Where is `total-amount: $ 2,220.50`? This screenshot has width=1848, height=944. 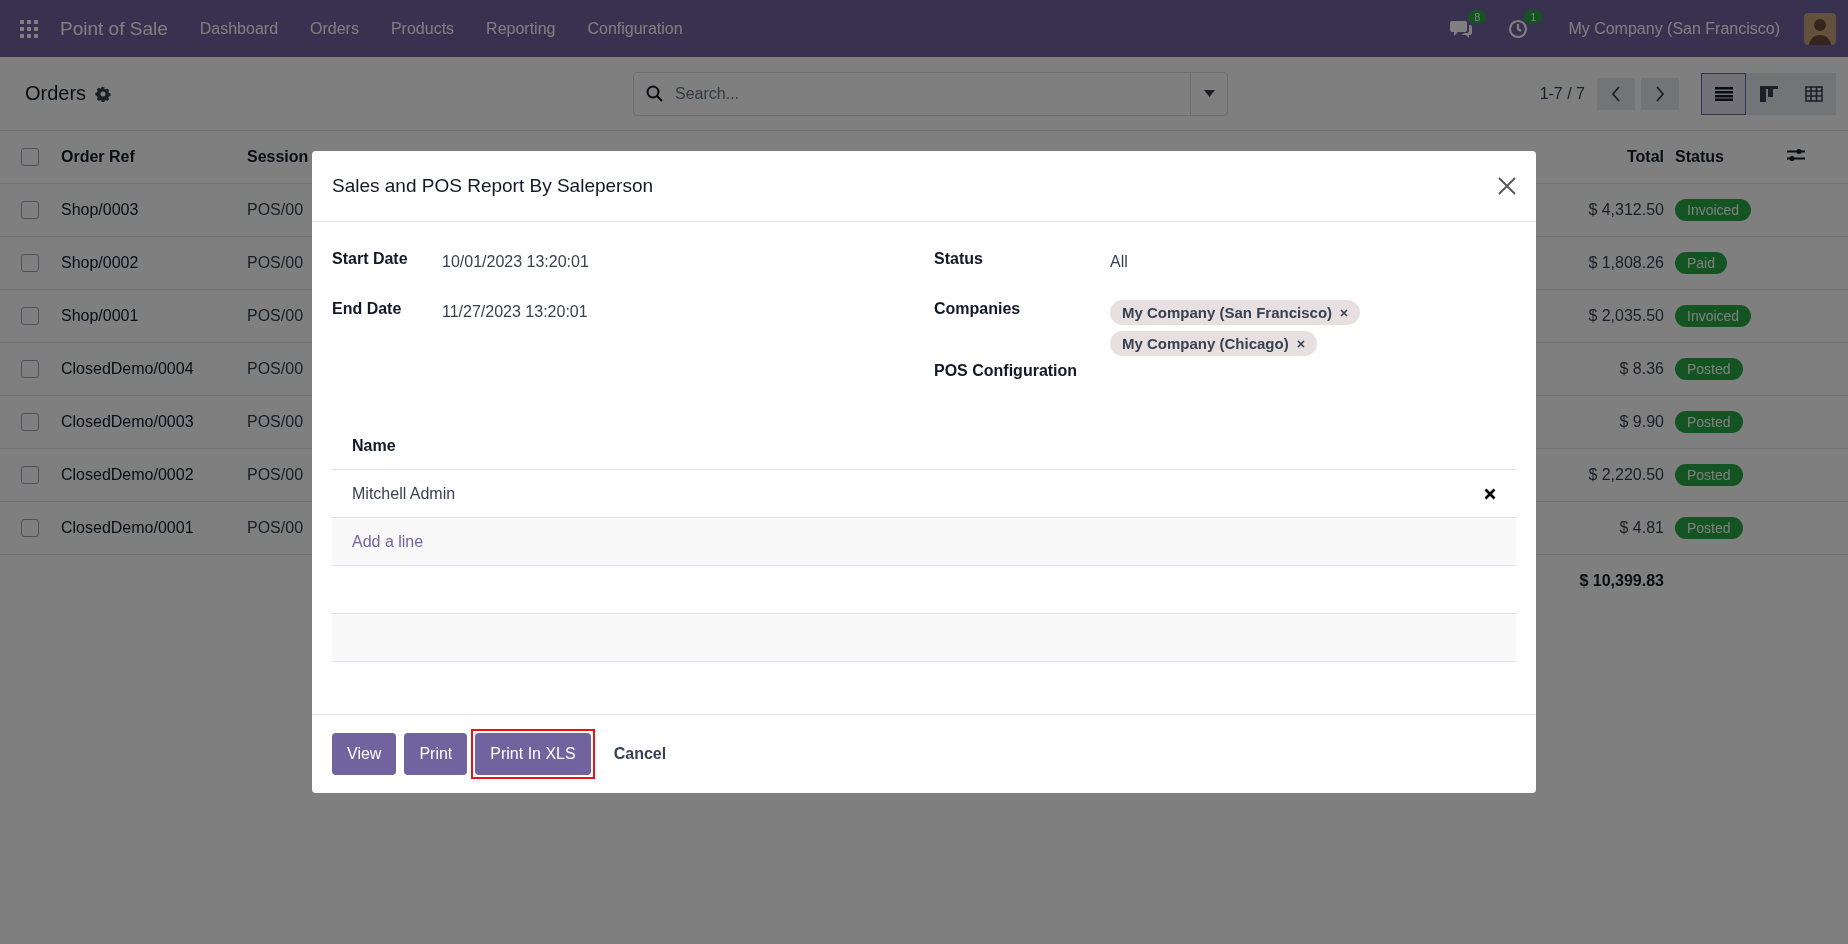 total-amount: $ 2,220.50 is located at coordinates (1626, 474).